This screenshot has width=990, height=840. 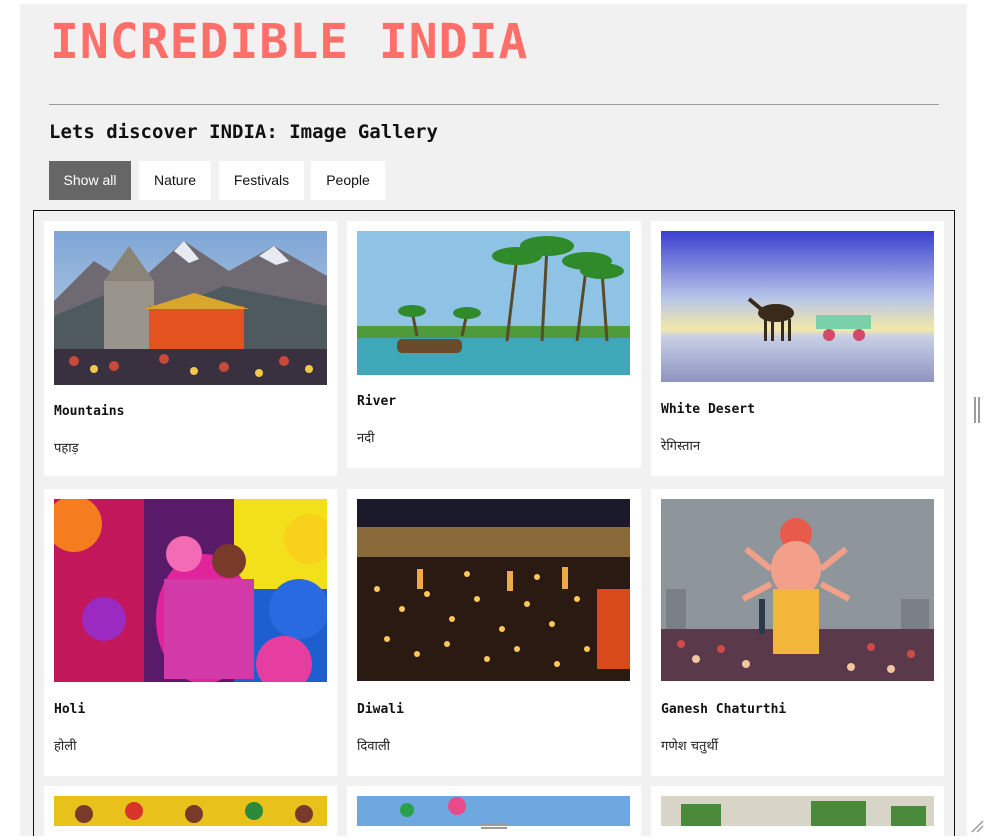 I want to click on card-description: नदी, so click(x=366, y=438).